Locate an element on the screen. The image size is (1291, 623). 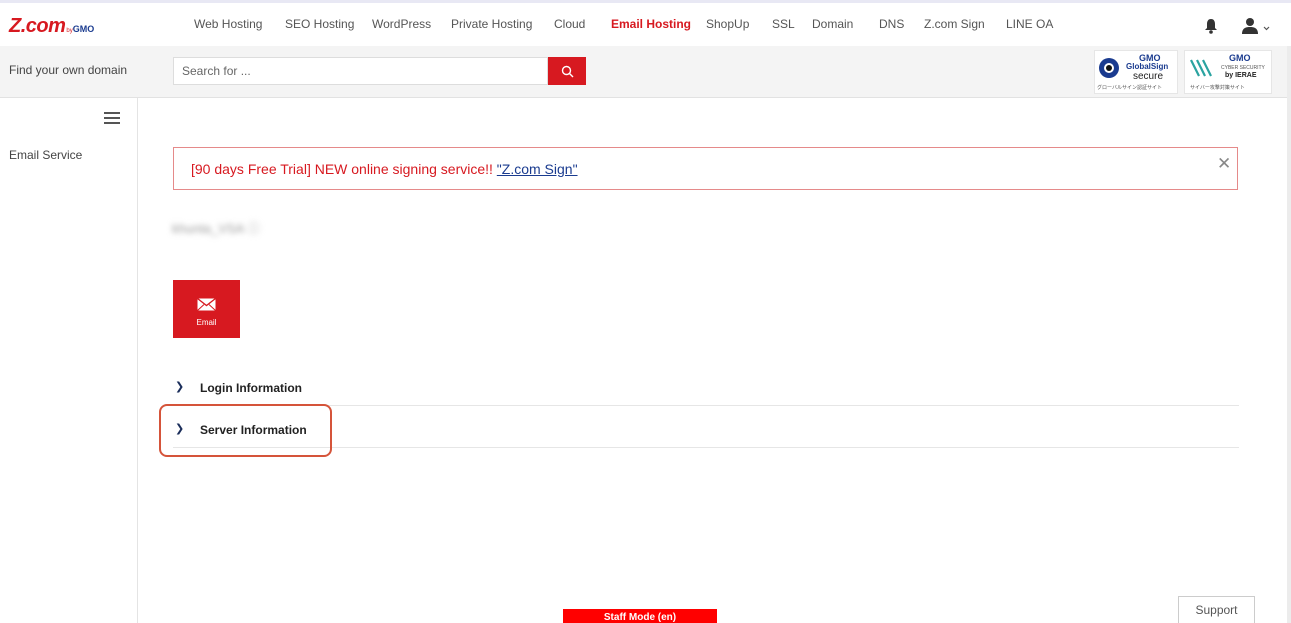
cyber-security-text: CYBER SECURITY is located at coordinates (1243, 68).